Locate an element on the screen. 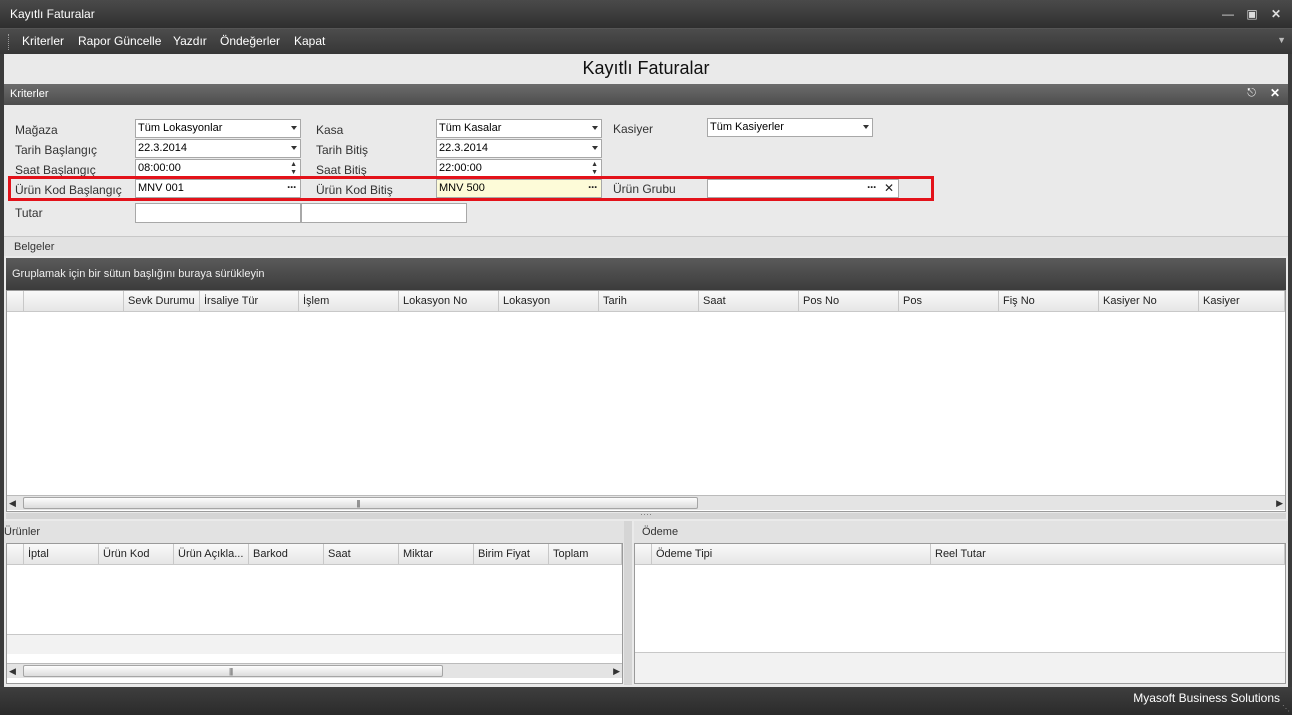 The image size is (1292, 715). column-header-lokasyon-no: Lokasyon No is located at coordinates (449, 301).